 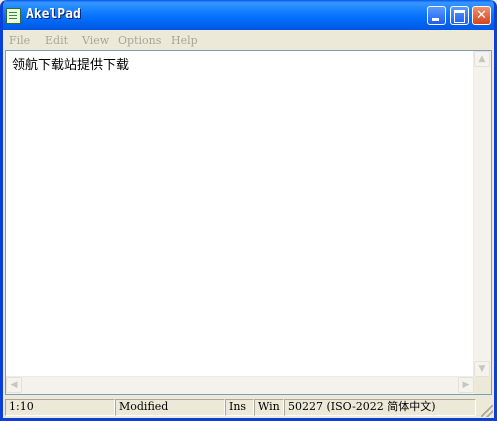 I want to click on maximize-button, so click(x=459, y=15).